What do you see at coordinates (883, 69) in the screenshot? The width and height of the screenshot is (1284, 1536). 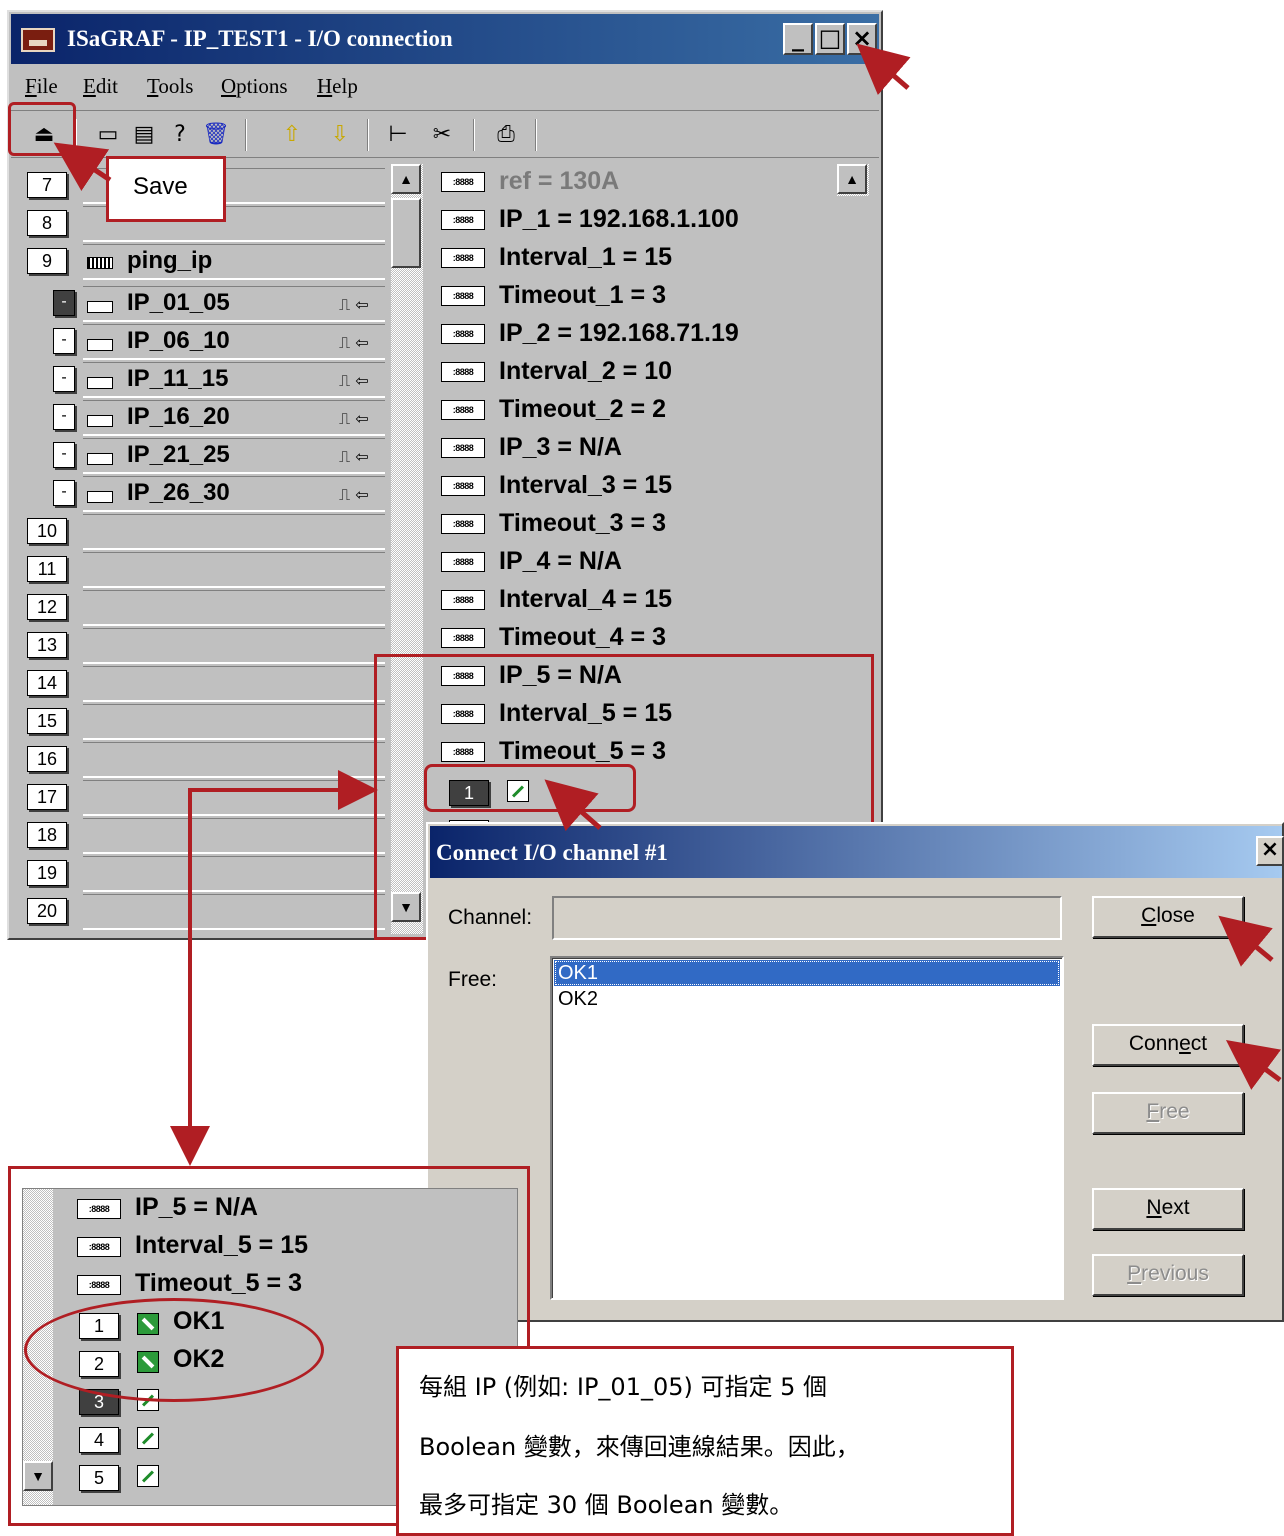 I see `close-button-arrow` at bounding box center [883, 69].